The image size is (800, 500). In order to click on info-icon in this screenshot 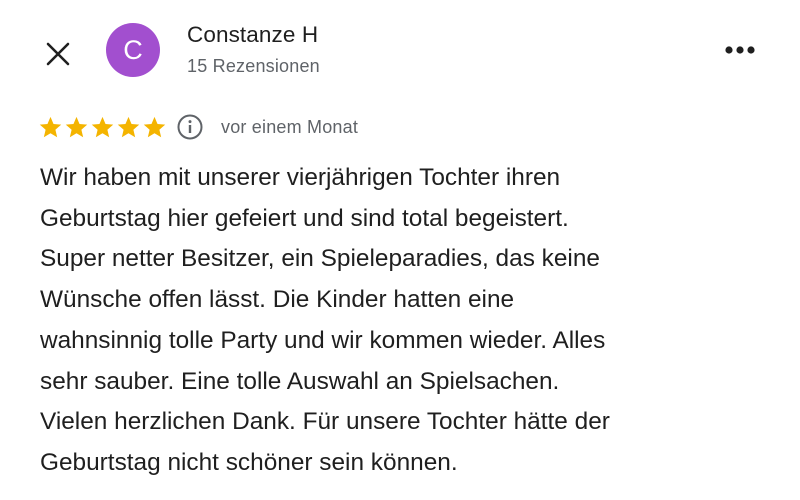, I will do `click(190, 127)`.